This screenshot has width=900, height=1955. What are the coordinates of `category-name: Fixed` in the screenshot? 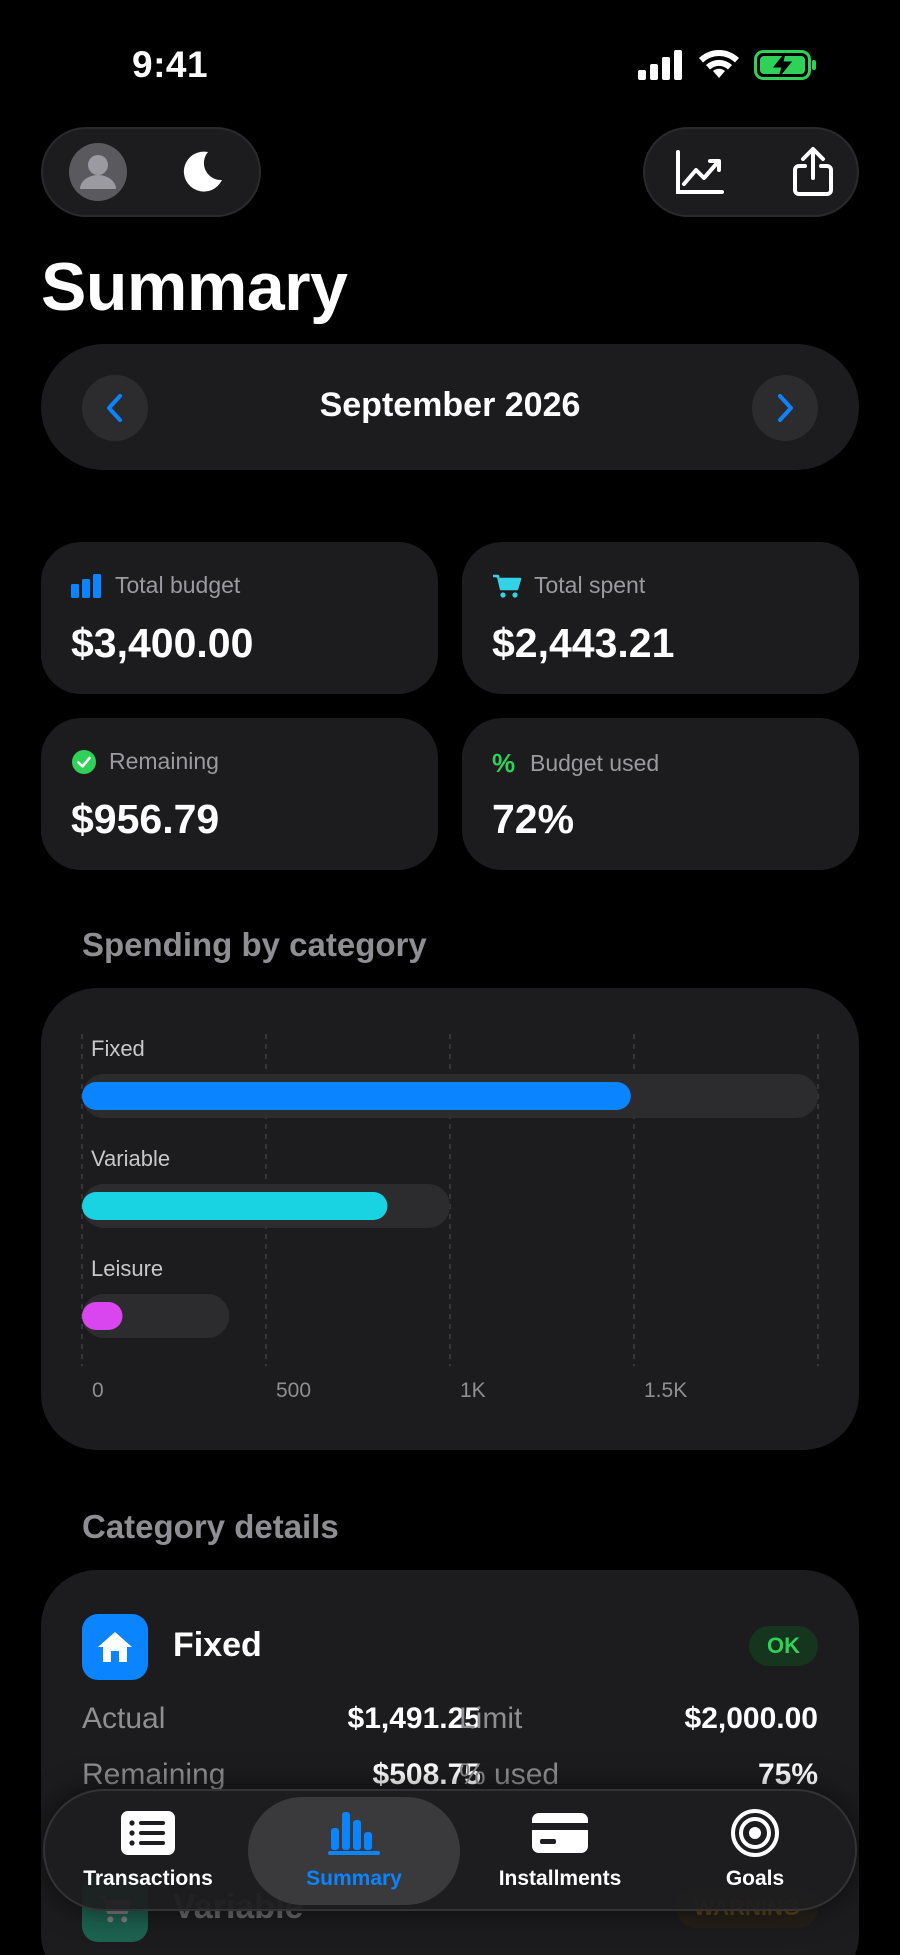 It's located at (217, 1645).